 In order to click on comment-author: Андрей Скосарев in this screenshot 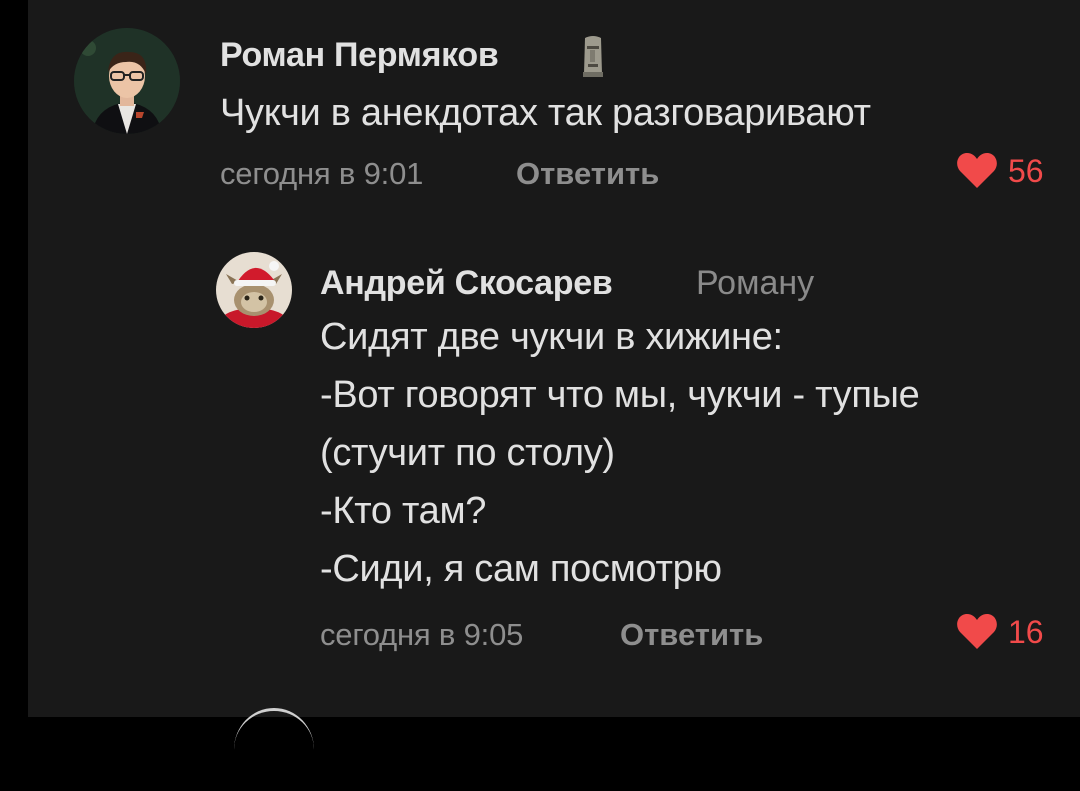, I will do `click(466, 283)`.